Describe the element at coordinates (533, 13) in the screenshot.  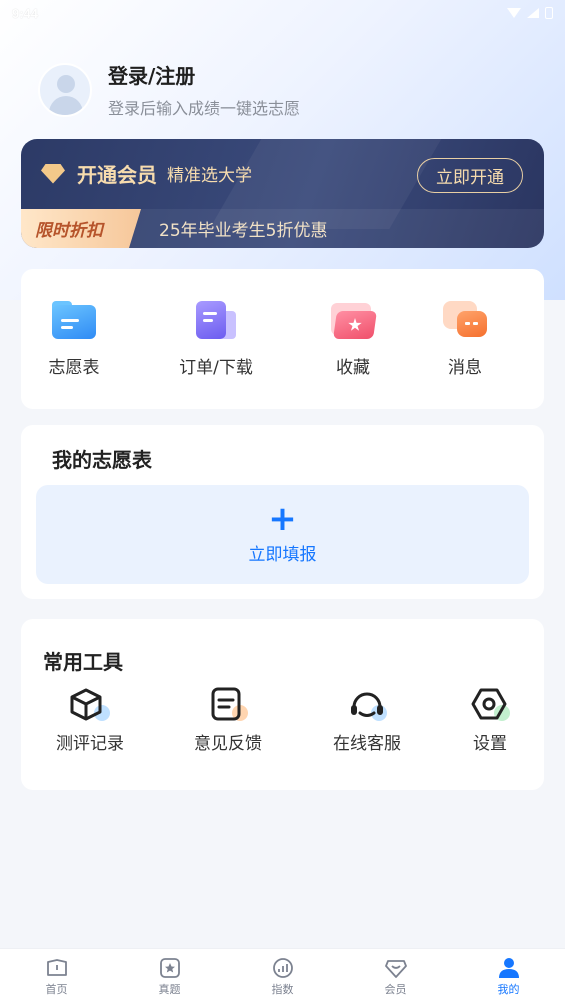
I see `signal-icon` at that location.